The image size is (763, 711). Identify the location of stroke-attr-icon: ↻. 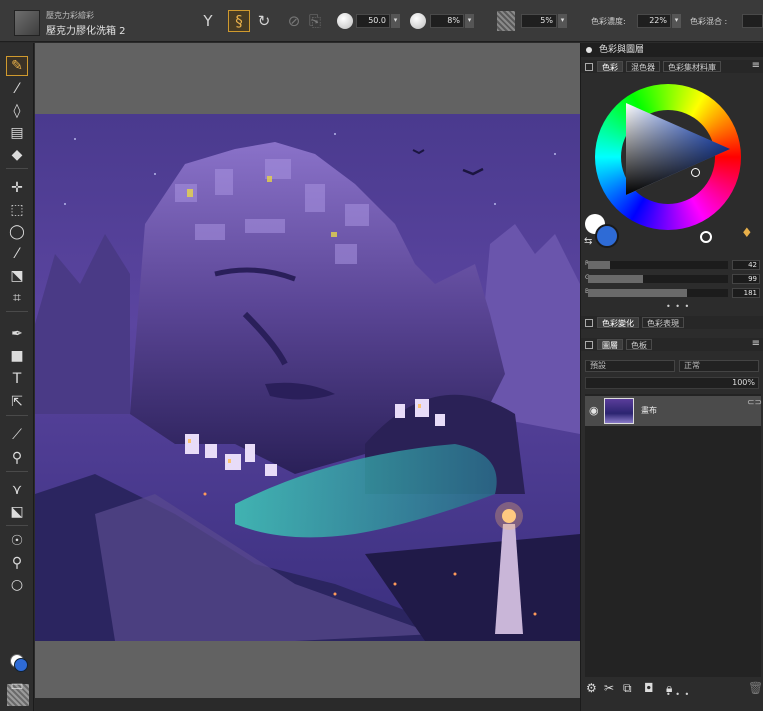
(264, 21).